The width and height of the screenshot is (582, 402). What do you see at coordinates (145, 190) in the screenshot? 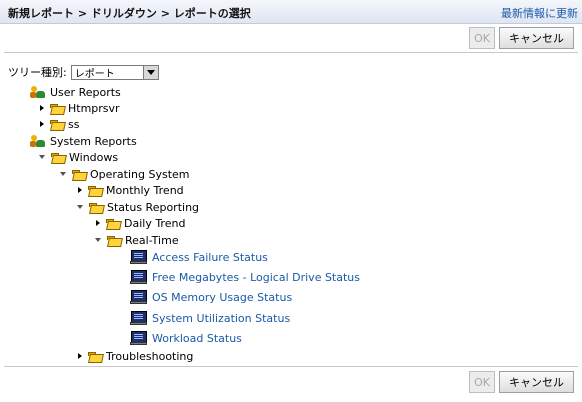
I see `tree-node-label: Monthly Trend` at bounding box center [145, 190].